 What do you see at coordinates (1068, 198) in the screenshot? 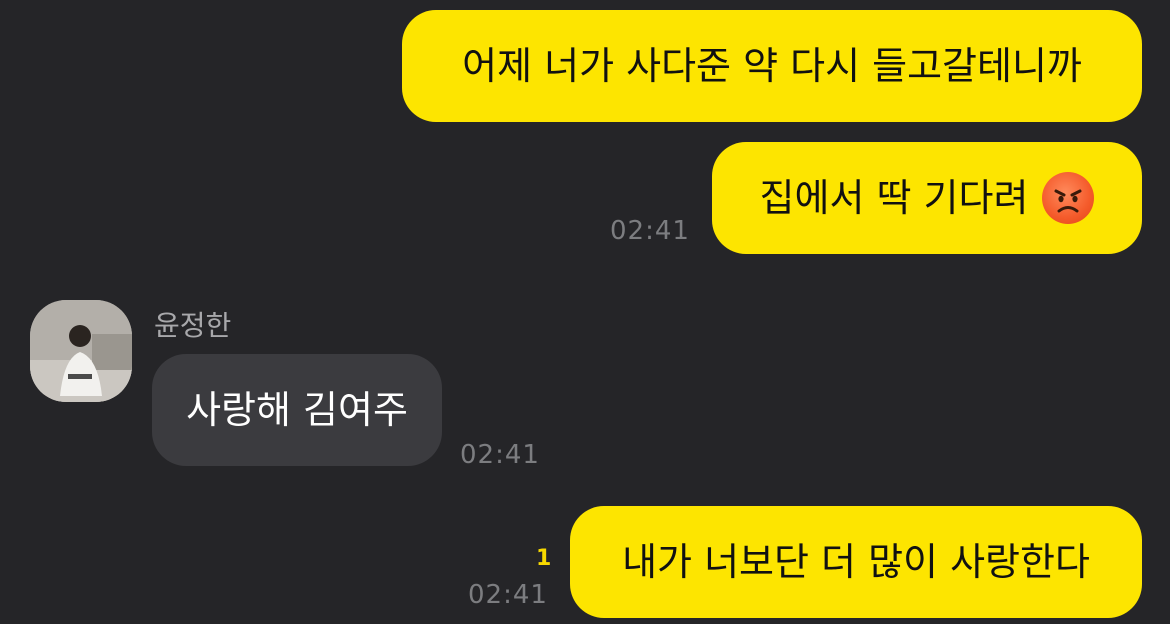
I see `angry-face-icon` at bounding box center [1068, 198].